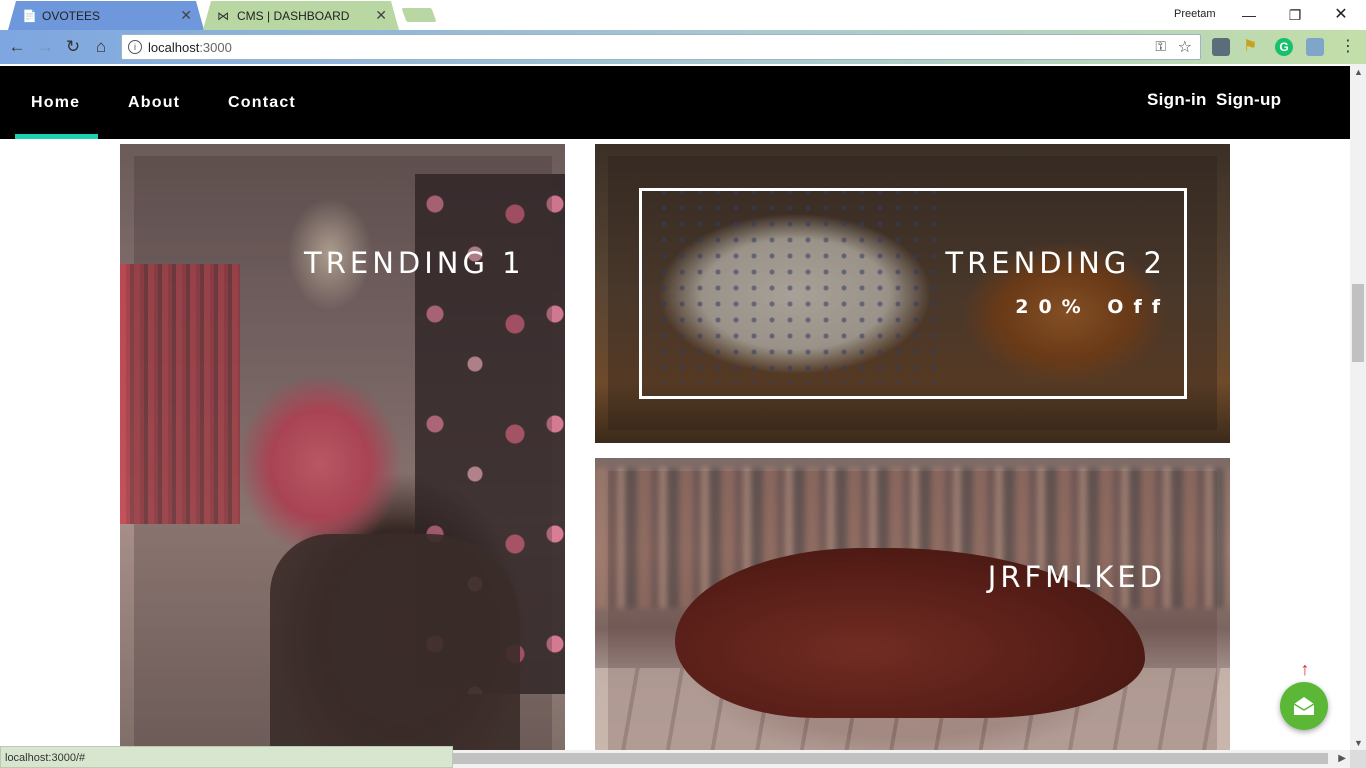  Describe the element at coordinates (1305, 671) in the screenshot. I see `scroll-top-arrow-icon: ↑` at that location.